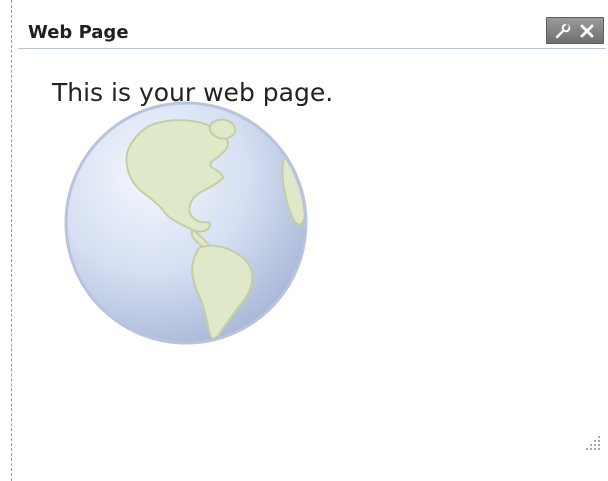  What do you see at coordinates (193, 92) in the screenshot?
I see `page-body-text: This is your web page.` at bounding box center [193, 92].